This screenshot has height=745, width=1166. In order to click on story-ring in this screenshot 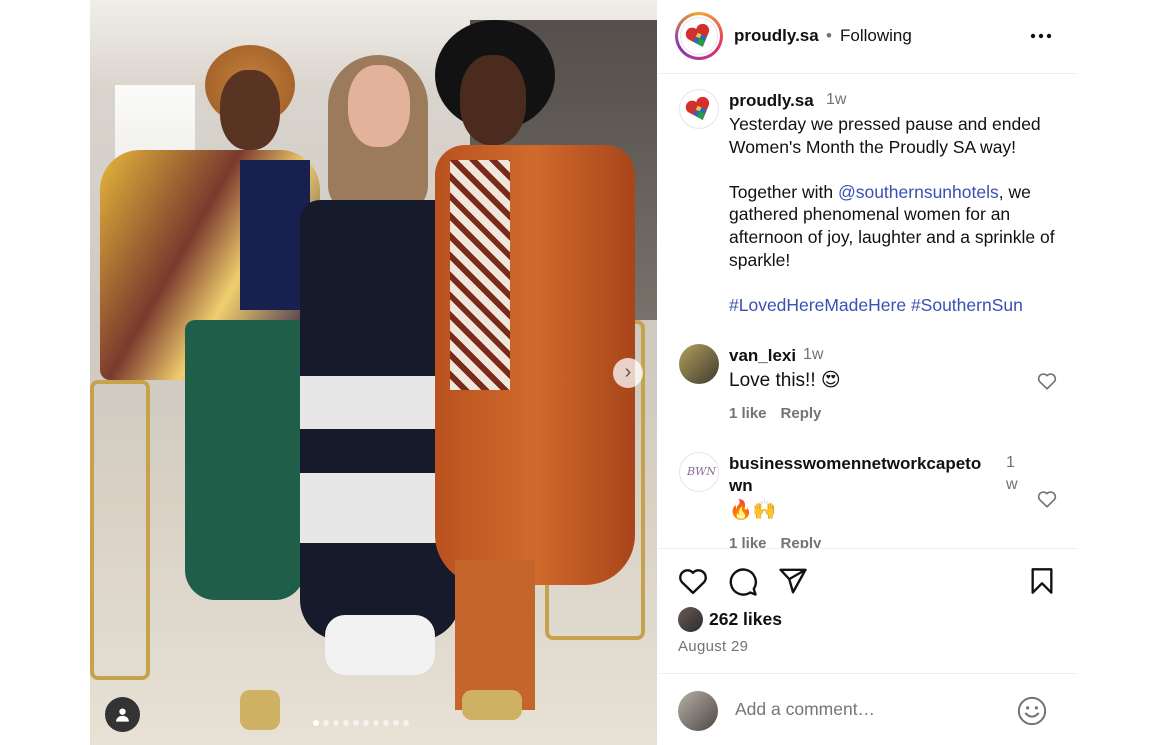, I will do `click(699, 36)`.